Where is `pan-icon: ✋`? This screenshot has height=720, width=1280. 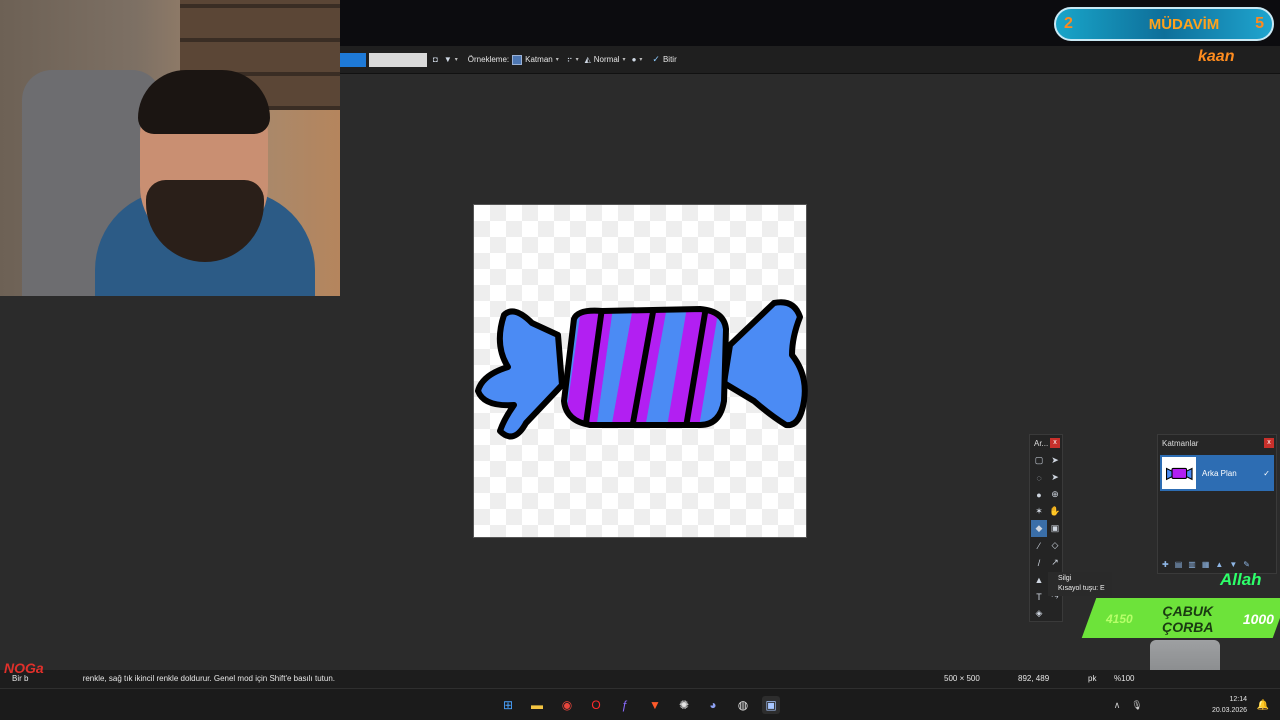
pan-icon: ✋ is located at coordinates (1055, 511).